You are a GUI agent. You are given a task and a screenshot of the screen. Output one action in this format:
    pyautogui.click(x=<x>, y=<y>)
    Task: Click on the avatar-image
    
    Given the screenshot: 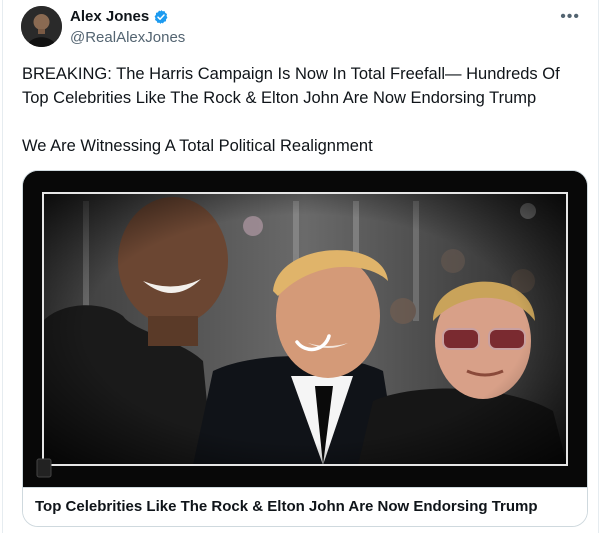 What is the action you would take?
    pyautogui.click(x=41, y=26)
    